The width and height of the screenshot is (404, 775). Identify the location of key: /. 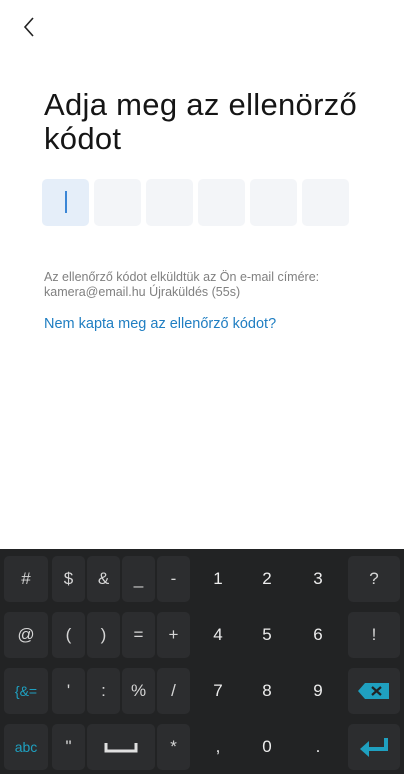
(173, 691).